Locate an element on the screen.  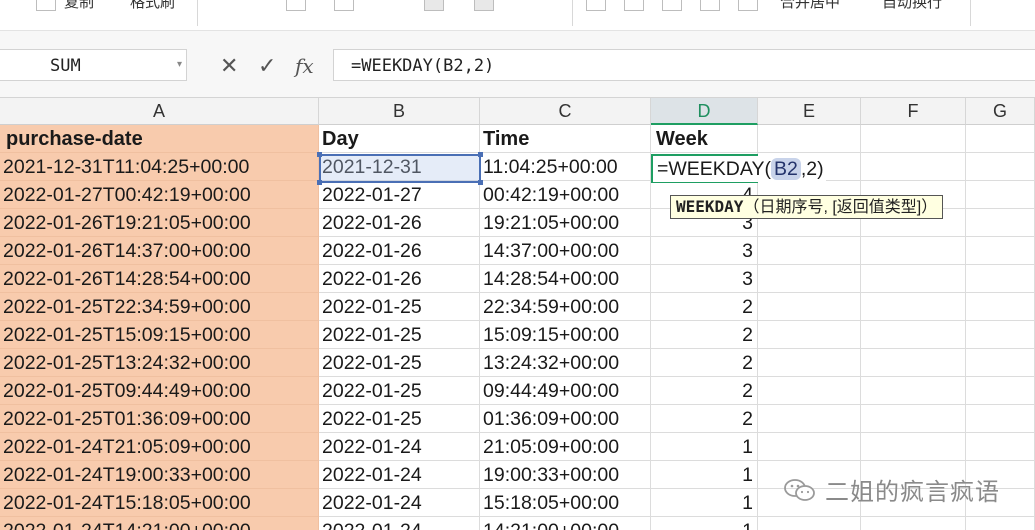
cell-b7: 2022-01-25 is located at coordinates (399, 307).